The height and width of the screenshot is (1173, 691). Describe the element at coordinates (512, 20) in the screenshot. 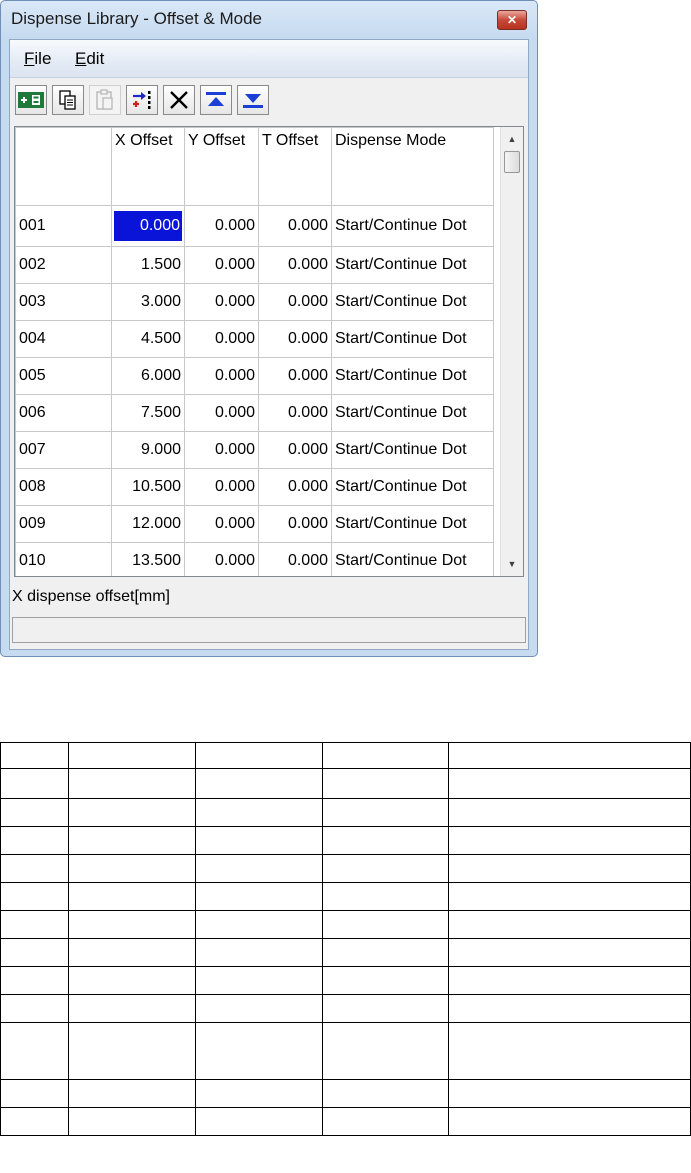

I see `close-button: ✕` at that location.